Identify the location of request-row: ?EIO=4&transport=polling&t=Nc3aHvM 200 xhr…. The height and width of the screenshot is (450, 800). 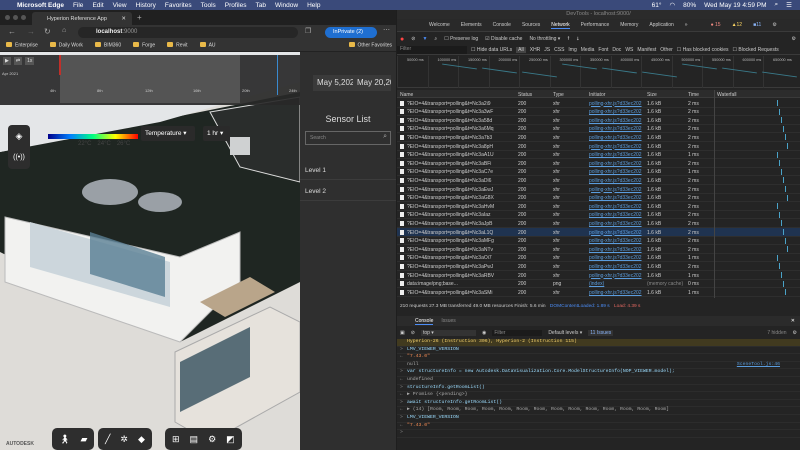
(598, 206).